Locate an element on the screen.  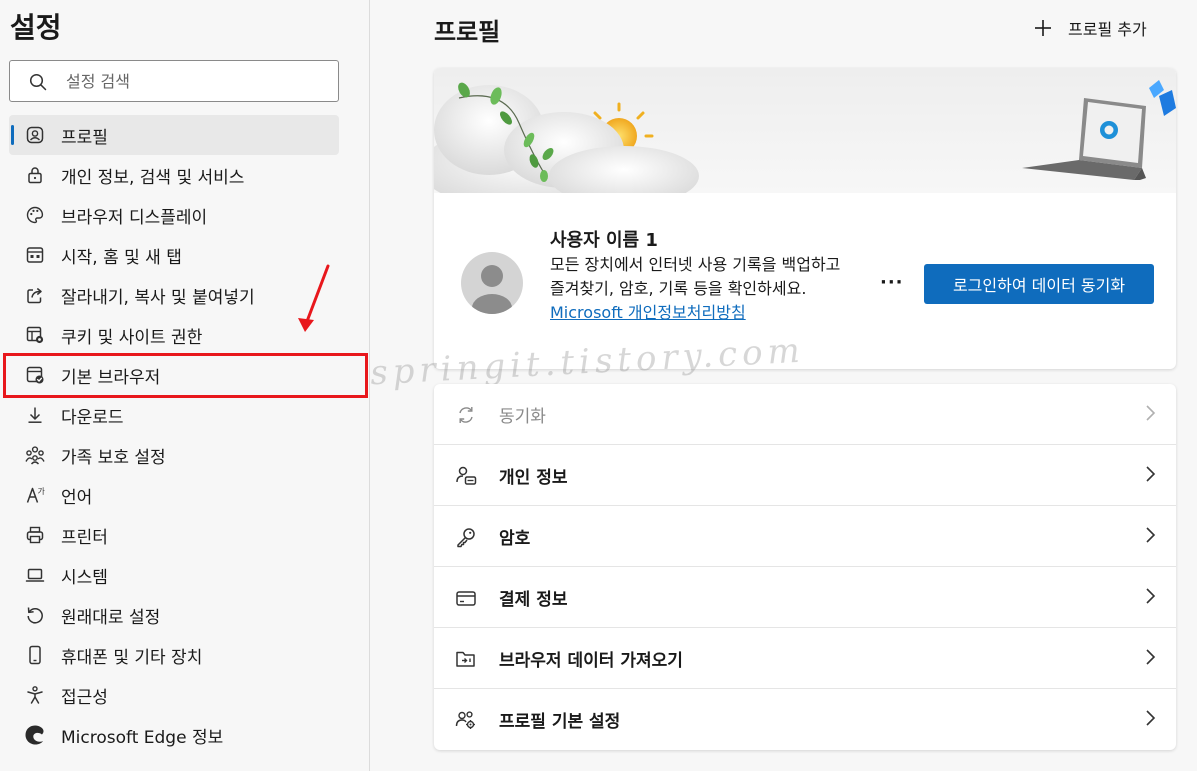
key-icon is located at coordinates (466, 537).